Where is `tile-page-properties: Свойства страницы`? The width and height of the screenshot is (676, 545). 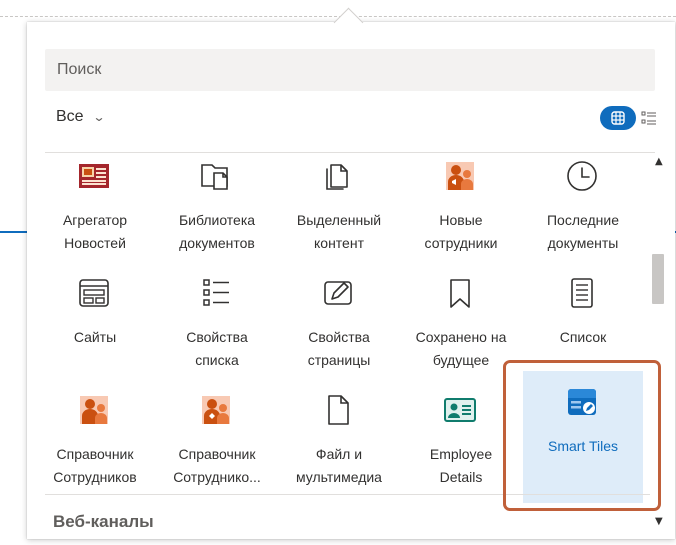
tile-page-properties: Свойства страницы is located at coordinates (339, 328).